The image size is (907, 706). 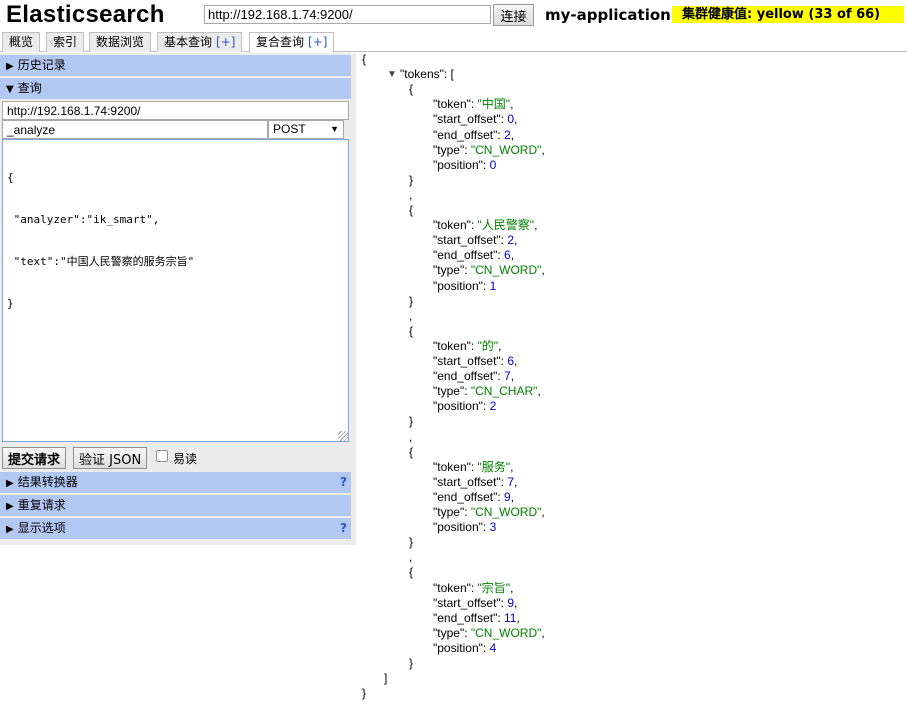 What do you see at coordinates (473, 466) in the screenshot?
I see `json-field-token: "token": "服务",` at bounding box center [473, 466].